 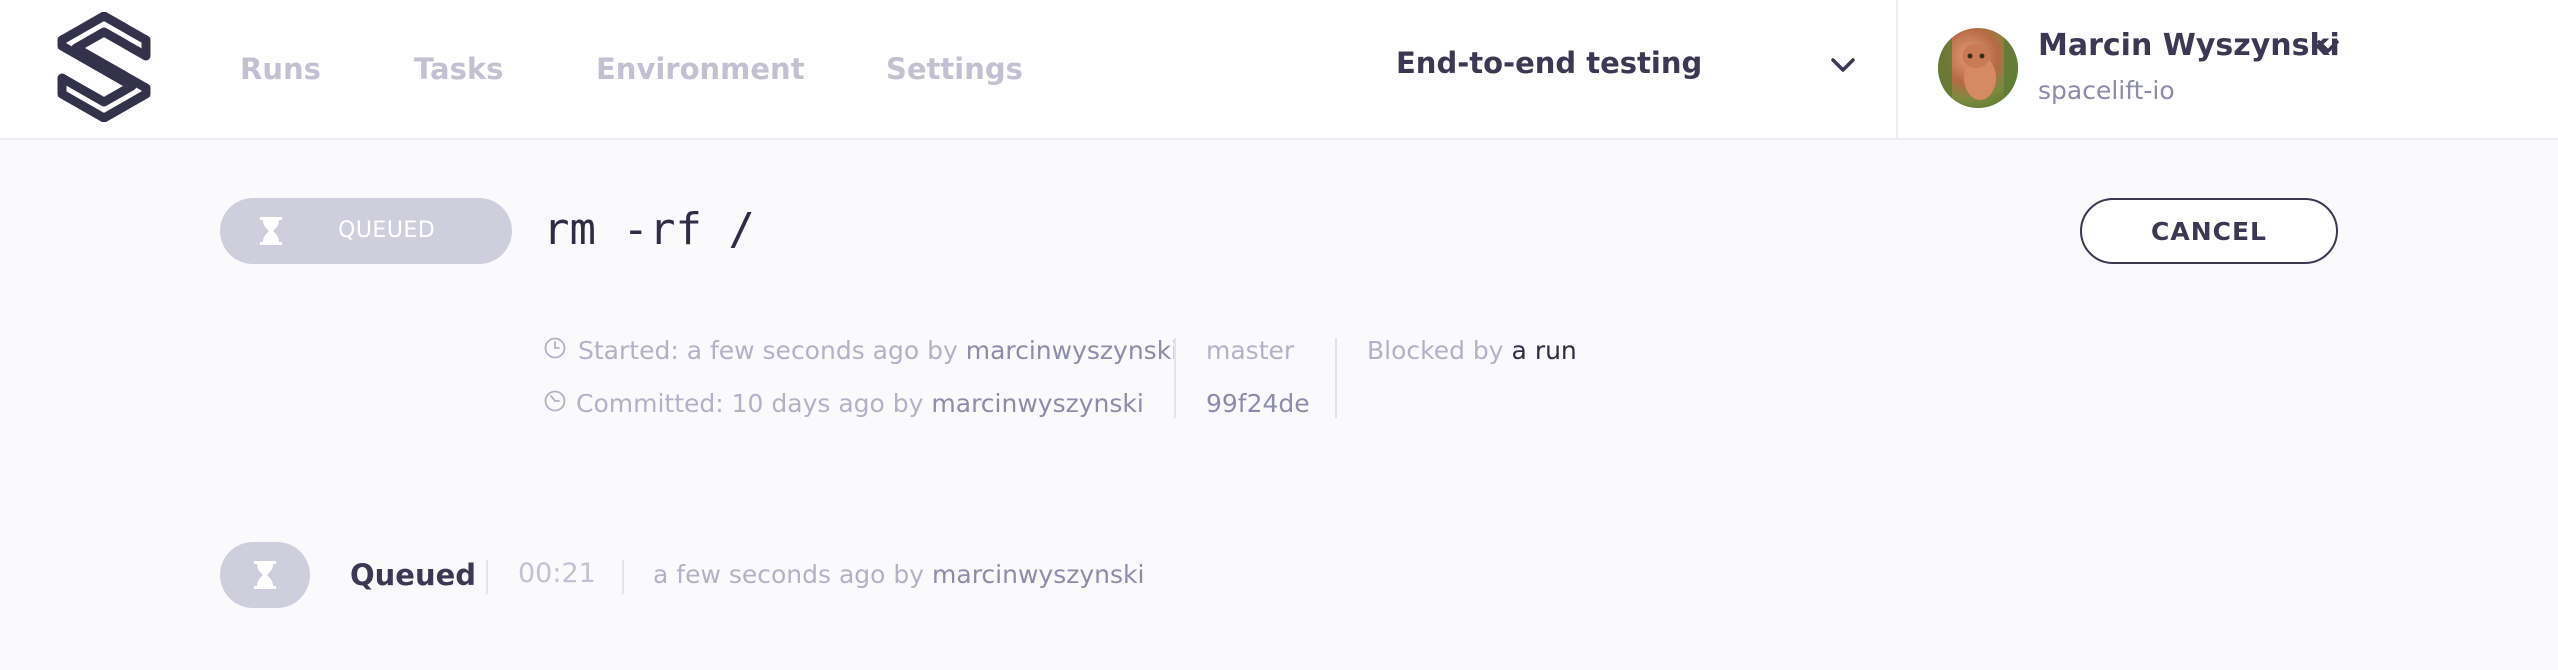 I want to click on history-duration: 00:21, so click(x=557, y=573).